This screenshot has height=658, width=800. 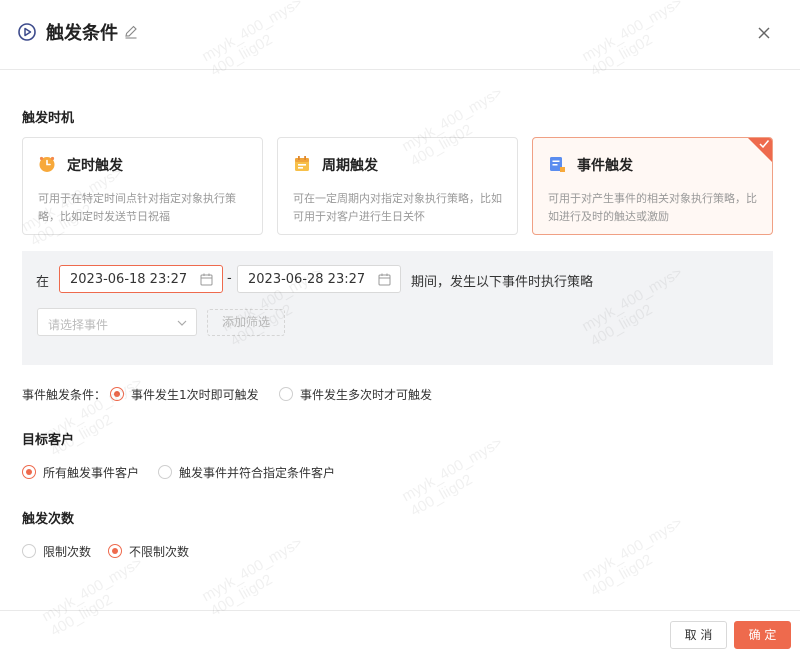 What do you see at coordinates (652, 186) in the screenshot?
I see `card-event-trigger: 事件触发 可用于对产生事件的相关对象执行策略，比如进行及时的触达或激励` at bounding box center [652, 186].